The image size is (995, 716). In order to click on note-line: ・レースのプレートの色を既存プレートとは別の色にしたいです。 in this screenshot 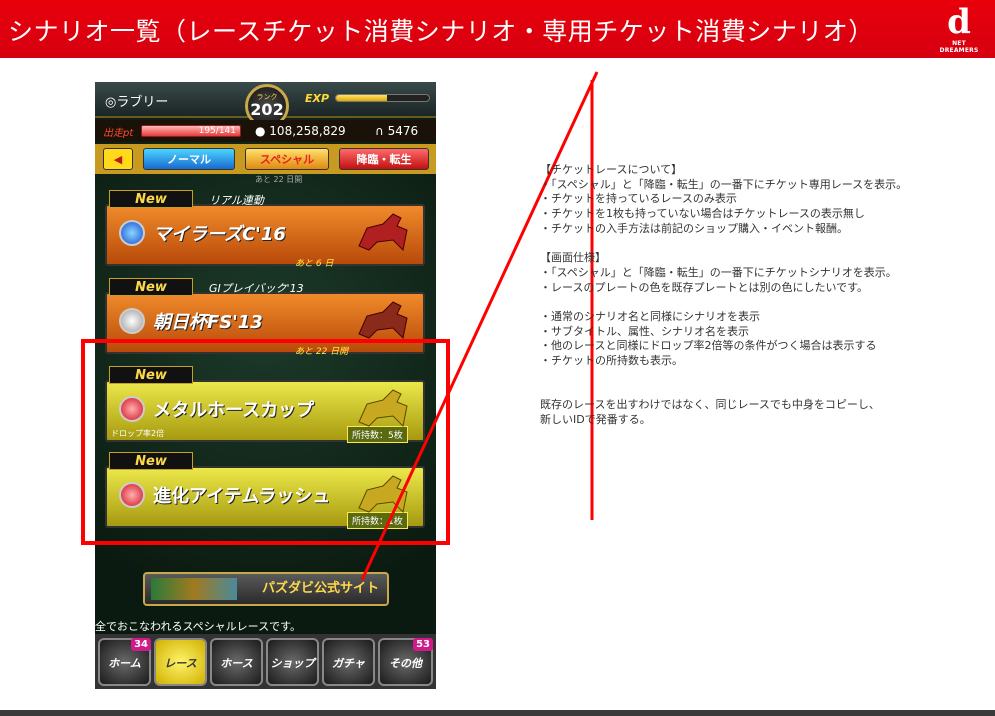, I will do `click(704, 287)`.